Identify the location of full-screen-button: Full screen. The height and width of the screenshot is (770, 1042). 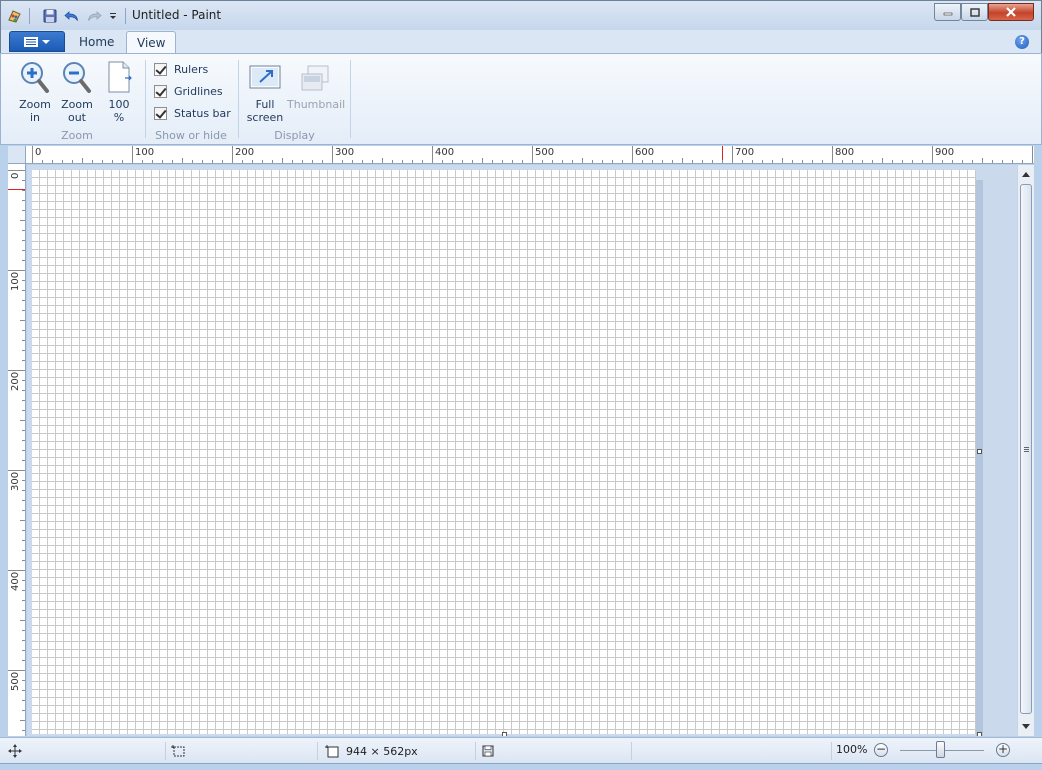
(265, 91).